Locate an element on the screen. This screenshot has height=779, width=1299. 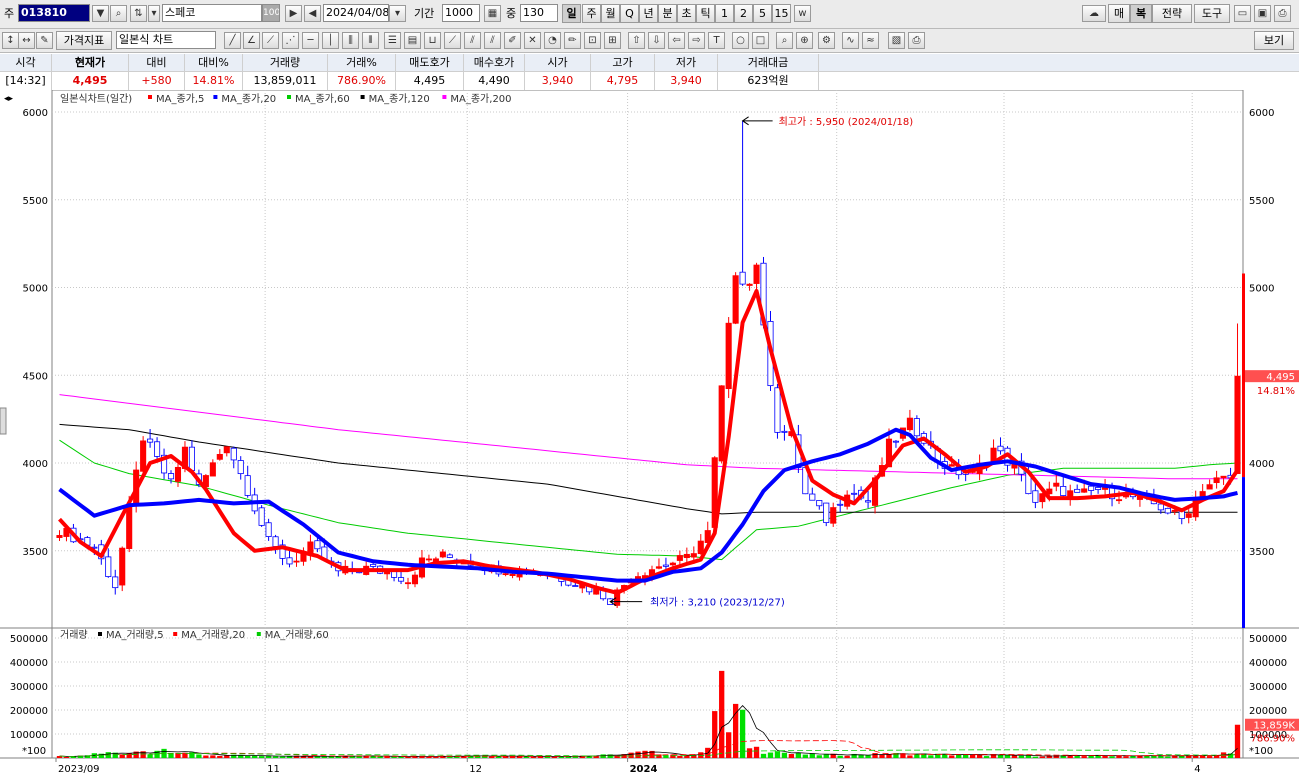
date-field: 2024/04/08 is located at coordinates (356, 13).